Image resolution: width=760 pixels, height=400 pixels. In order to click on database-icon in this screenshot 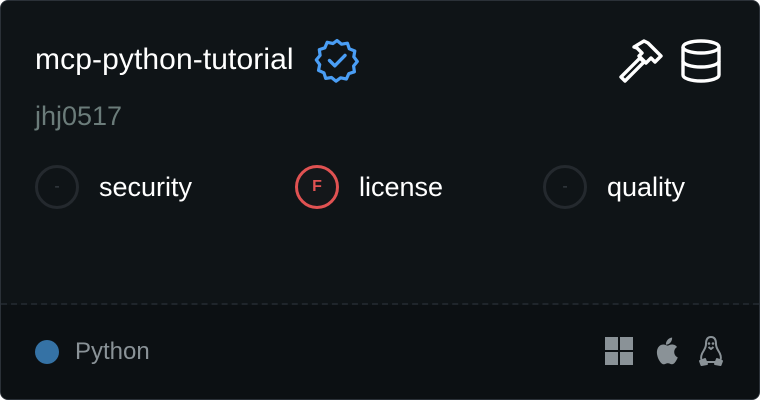, I will do `click(701, 61)`.